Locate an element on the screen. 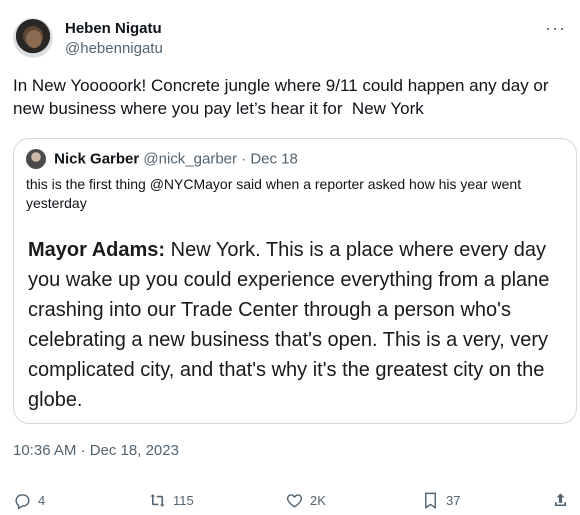 Image resolution: width=580 pixels, height=515 pixels. reply-icon is located at coordinates (22, 501).